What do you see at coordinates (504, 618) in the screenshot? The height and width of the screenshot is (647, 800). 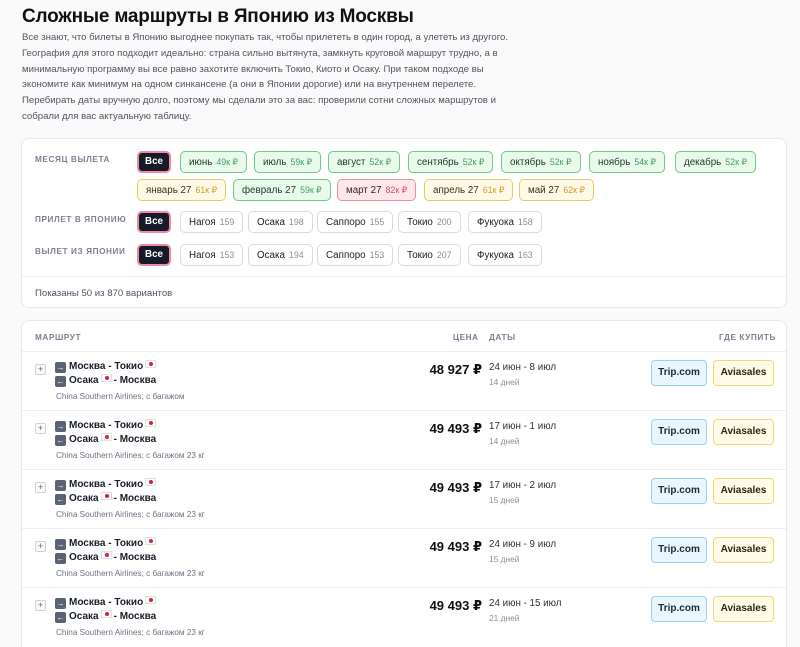 I see `duration: 21 дней` at bounding box center [504, 618].